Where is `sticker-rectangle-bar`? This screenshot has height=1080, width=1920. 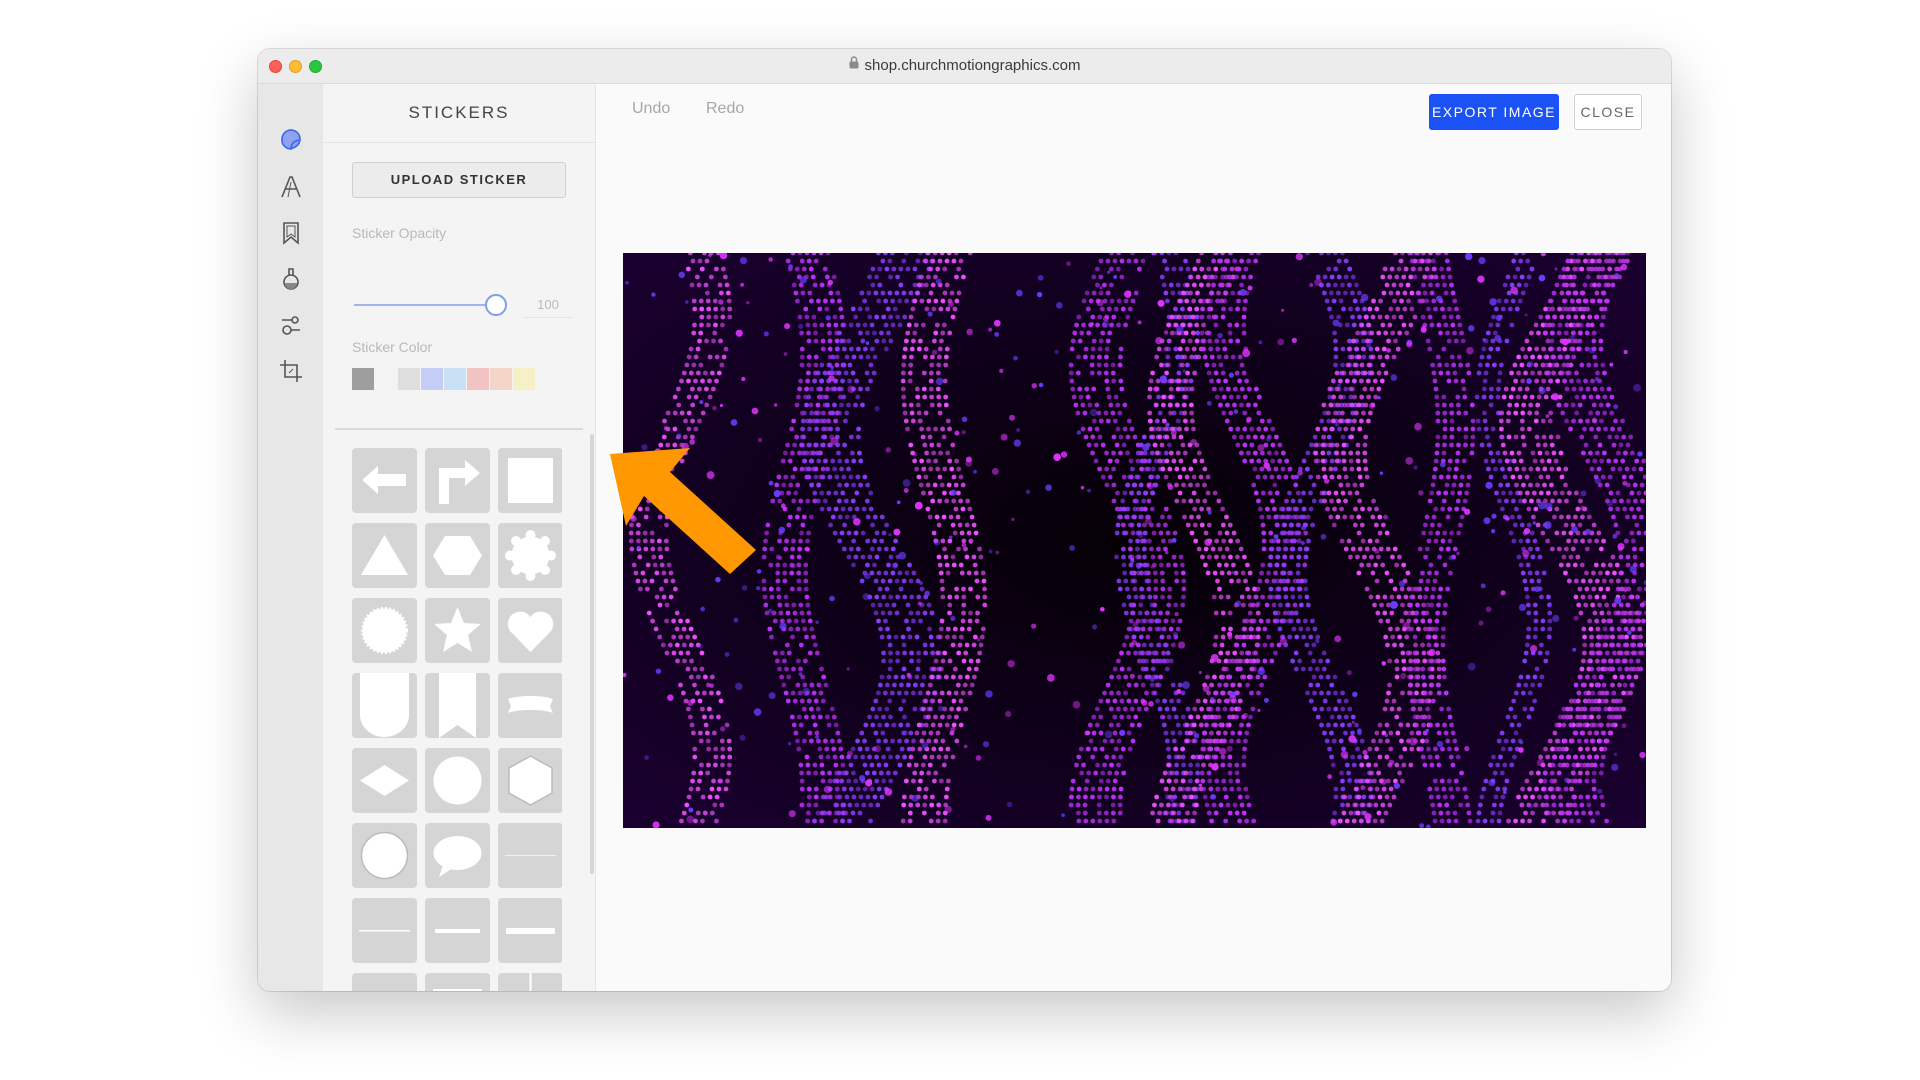
sticker-rectangle-bar is located at coordinates (384, 982).